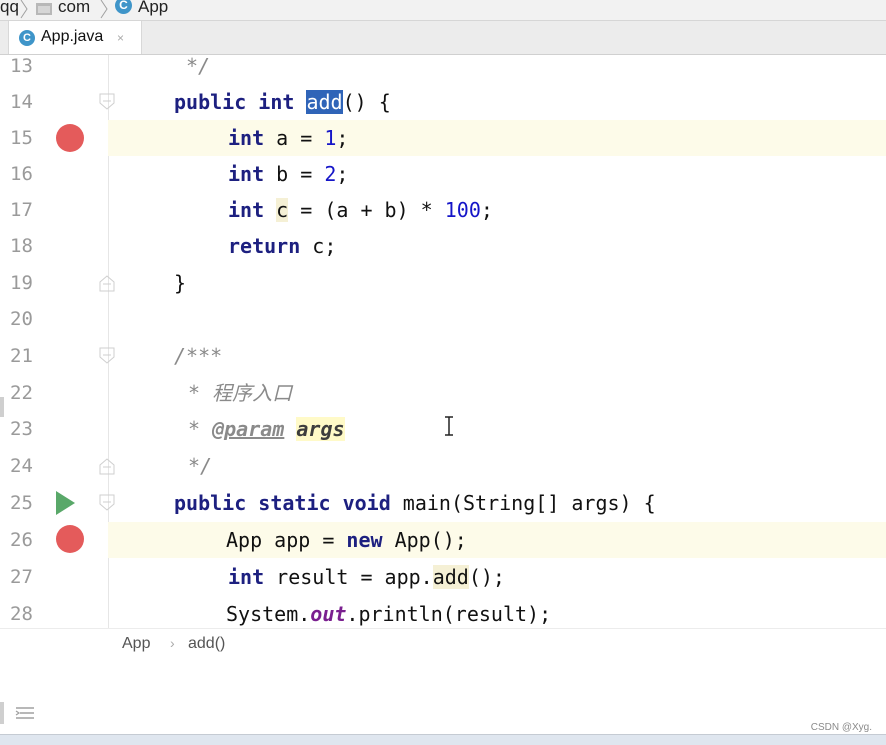  Describe the element at coordinates (443, 393) in the screenshot. I see `code-line: 22 * 程序入口` at that location.